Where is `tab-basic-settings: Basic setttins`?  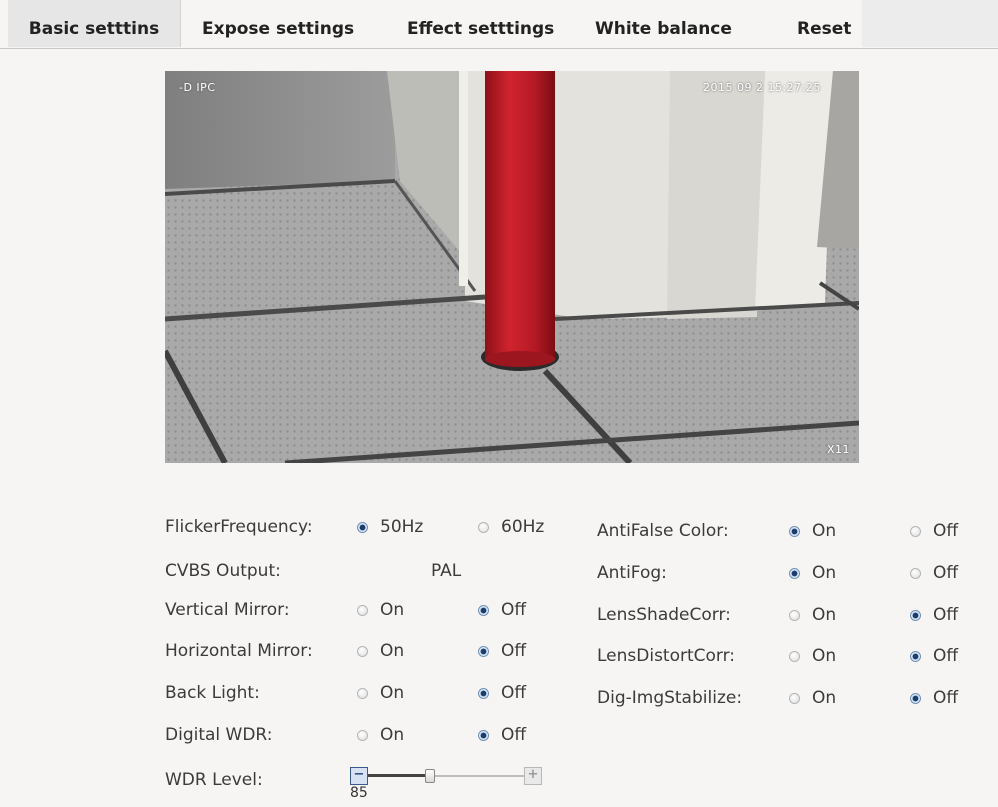
tab-basic-settings: Basic setttins is located at coordinates (94, 23).